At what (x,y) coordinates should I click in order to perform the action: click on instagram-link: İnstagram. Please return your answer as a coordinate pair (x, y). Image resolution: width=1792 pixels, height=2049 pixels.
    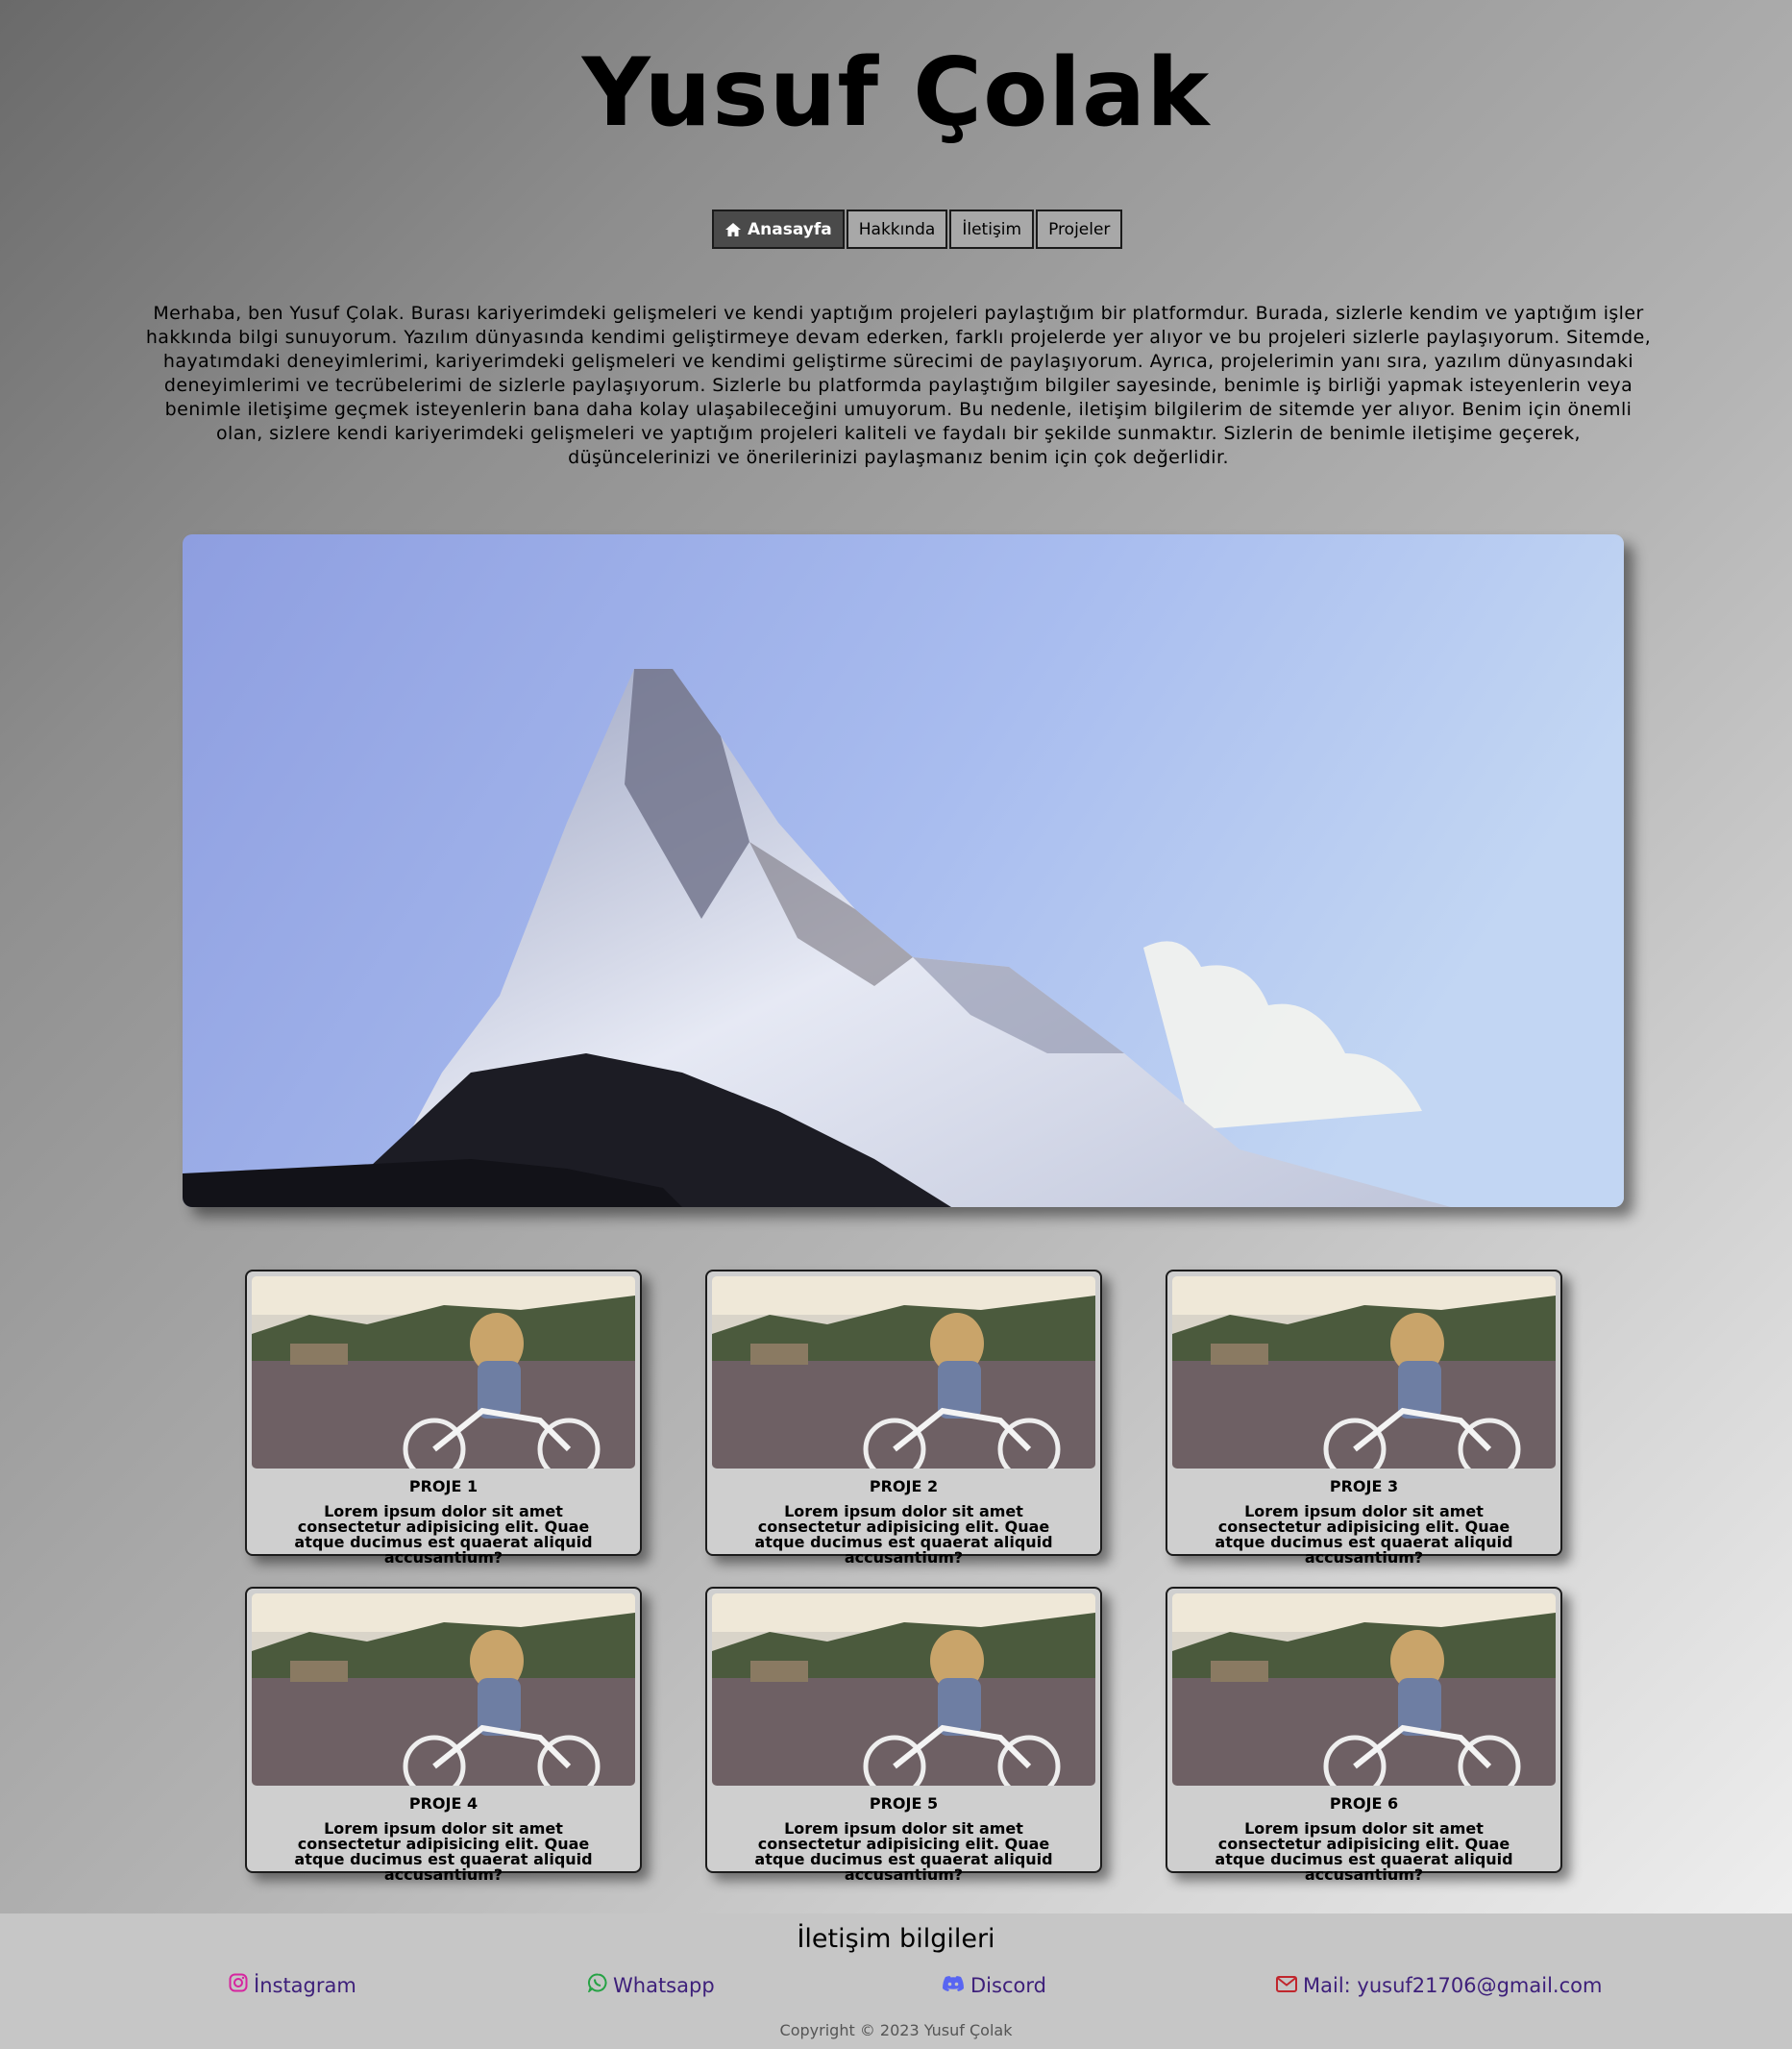
    Looking at the image, I should click on (292, 1985).